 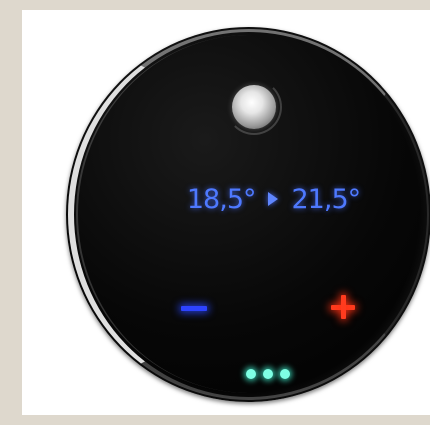 I want to click on arrow-right-icon, so click(x=272, y=199).